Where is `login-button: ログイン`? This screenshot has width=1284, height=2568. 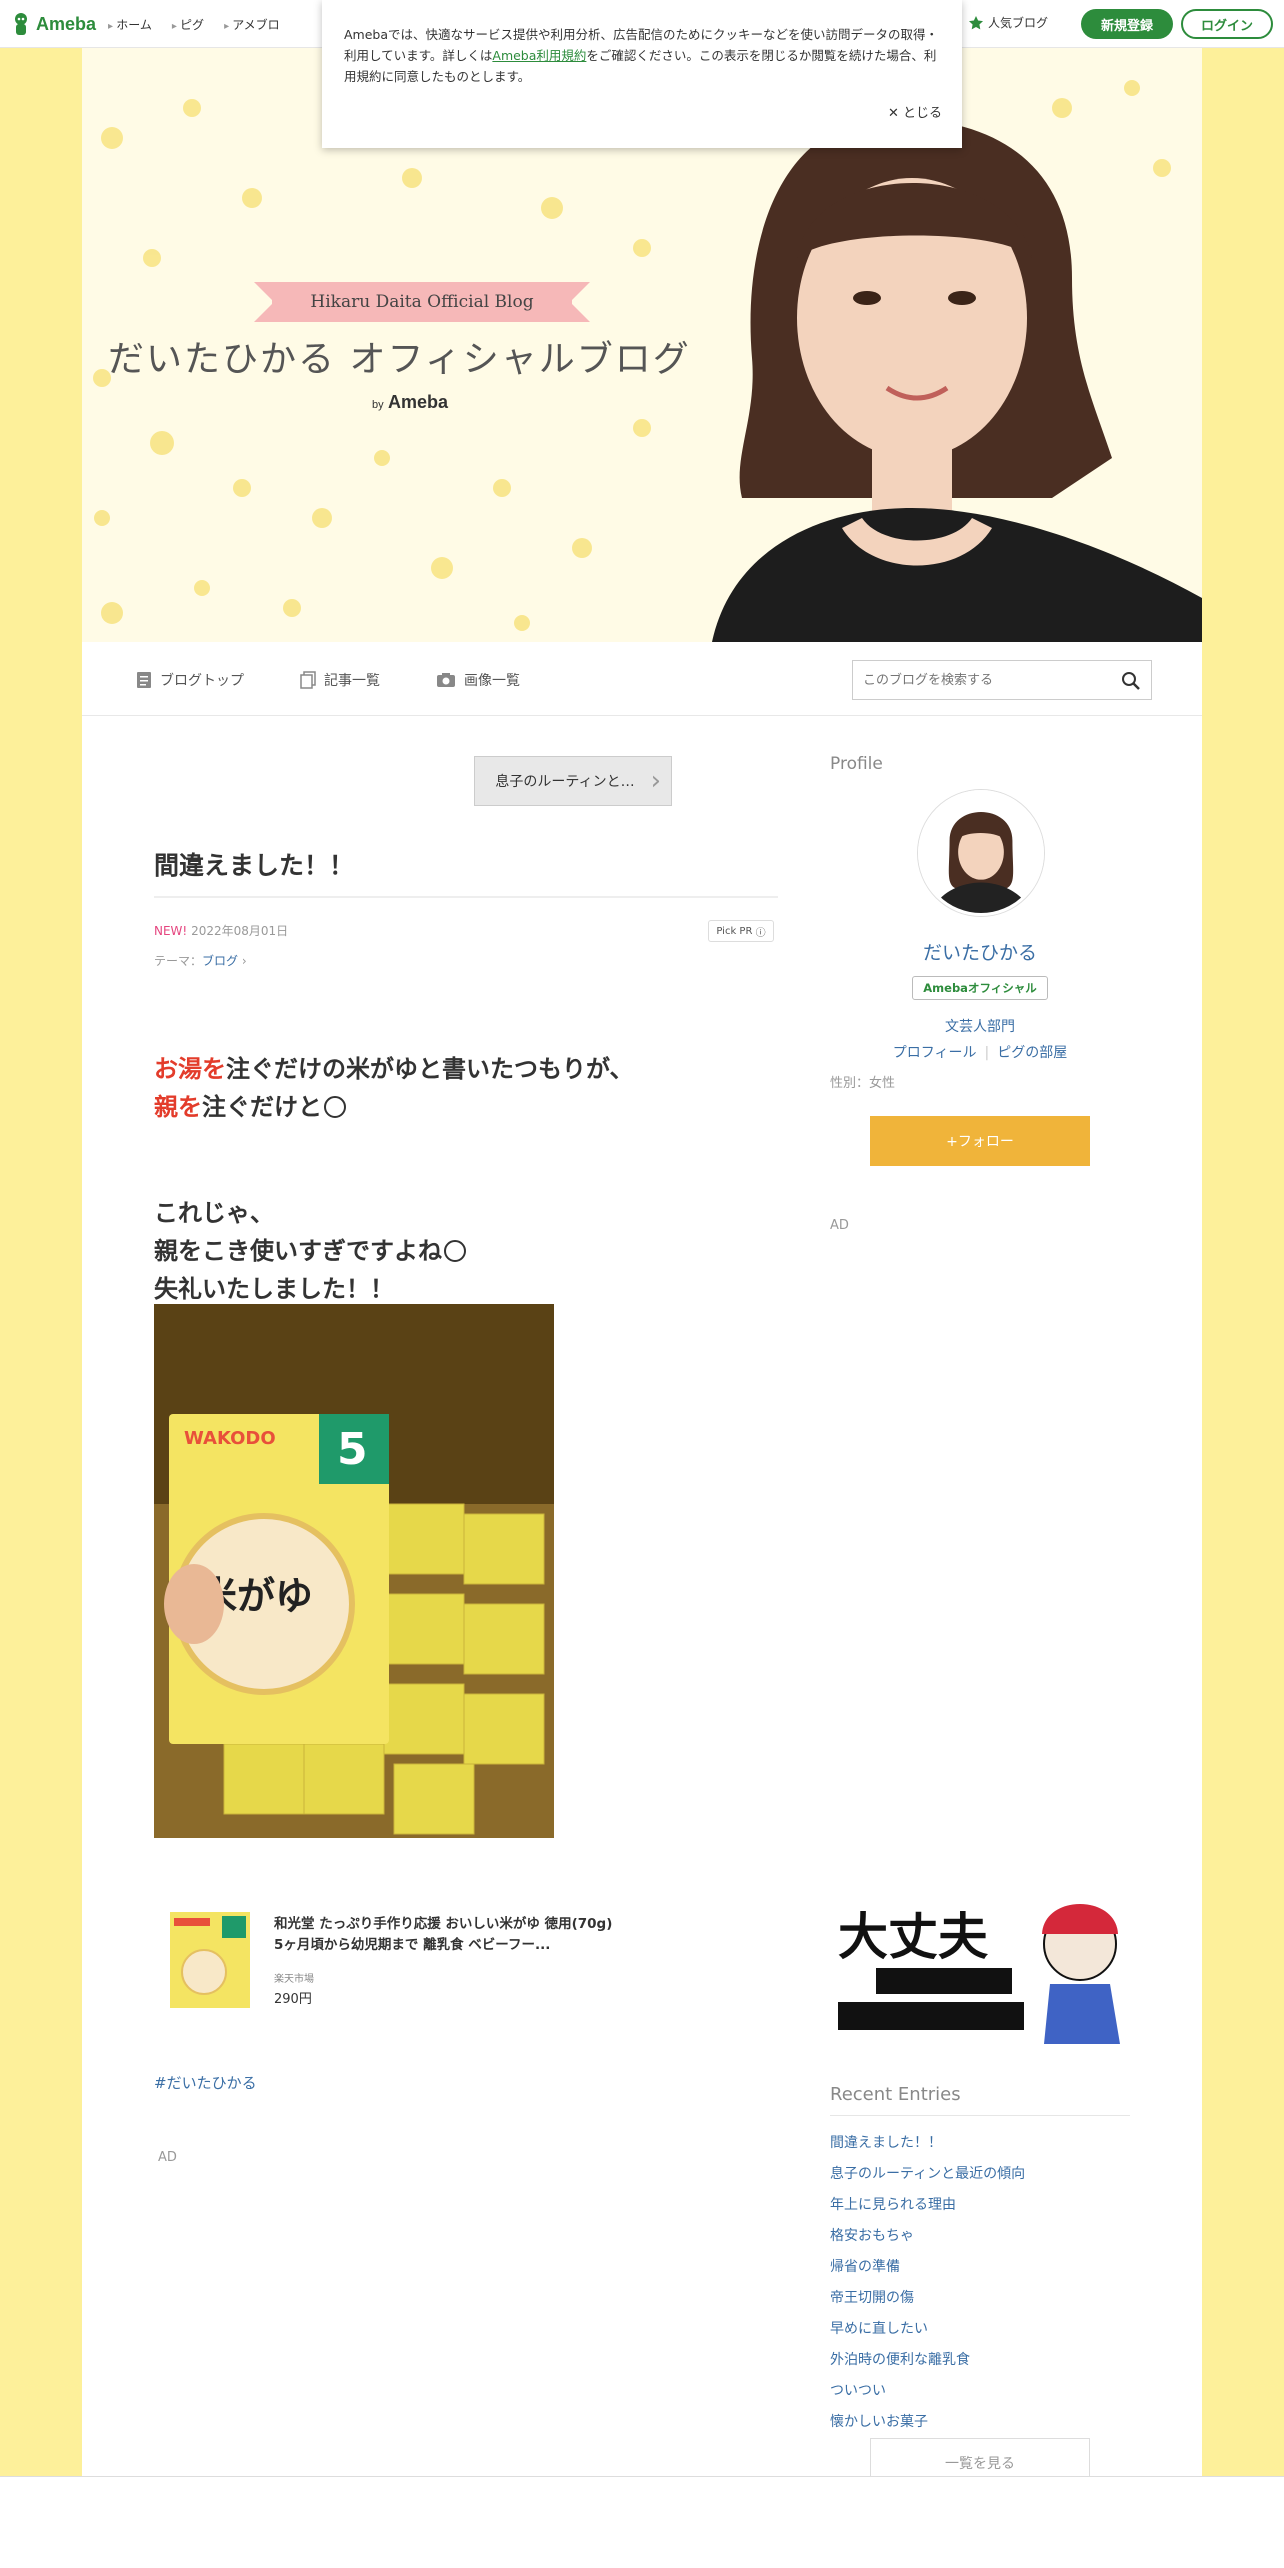 login-button: ログイン is located at coordinates (1227, 24).